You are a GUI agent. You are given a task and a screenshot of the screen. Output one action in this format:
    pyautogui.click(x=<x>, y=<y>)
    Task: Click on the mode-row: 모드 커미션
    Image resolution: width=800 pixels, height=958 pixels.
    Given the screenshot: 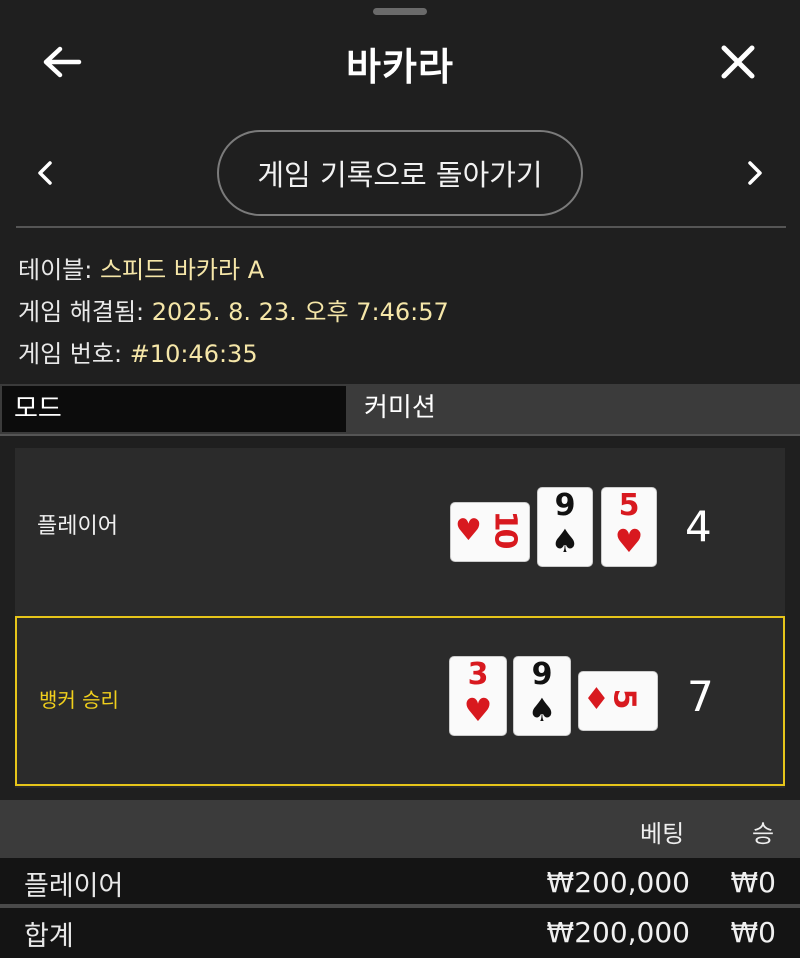 What is the action you would take?
    pyautogui.click(x=400, y=409)
    